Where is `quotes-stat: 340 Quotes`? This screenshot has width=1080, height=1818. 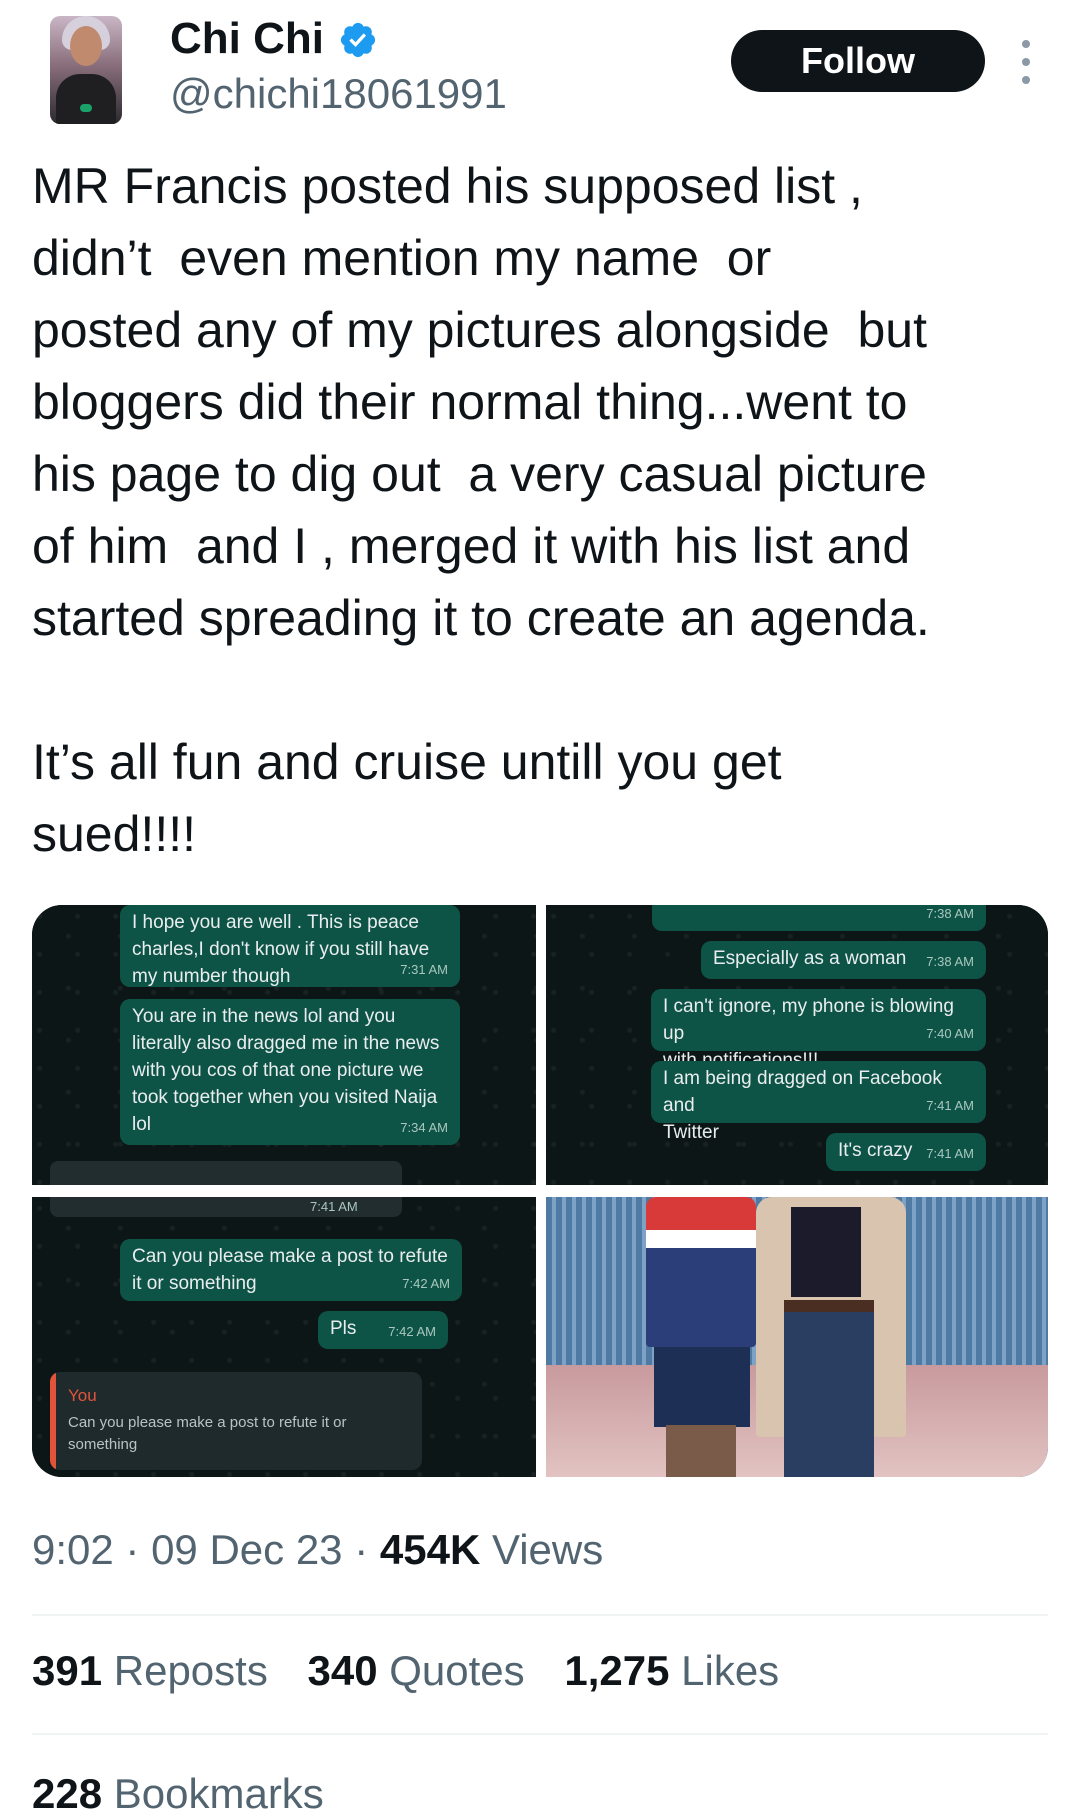 quotes-stat: 340 Quotes is located at coordinates (416, 1670).